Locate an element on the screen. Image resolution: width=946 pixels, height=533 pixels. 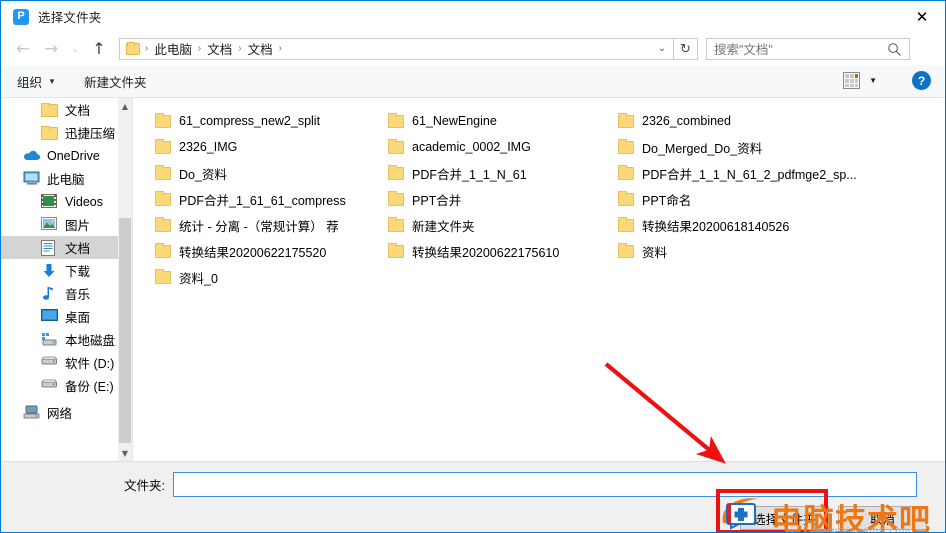
list-item: 61_NewEngine is located at coordinates (502, 121).